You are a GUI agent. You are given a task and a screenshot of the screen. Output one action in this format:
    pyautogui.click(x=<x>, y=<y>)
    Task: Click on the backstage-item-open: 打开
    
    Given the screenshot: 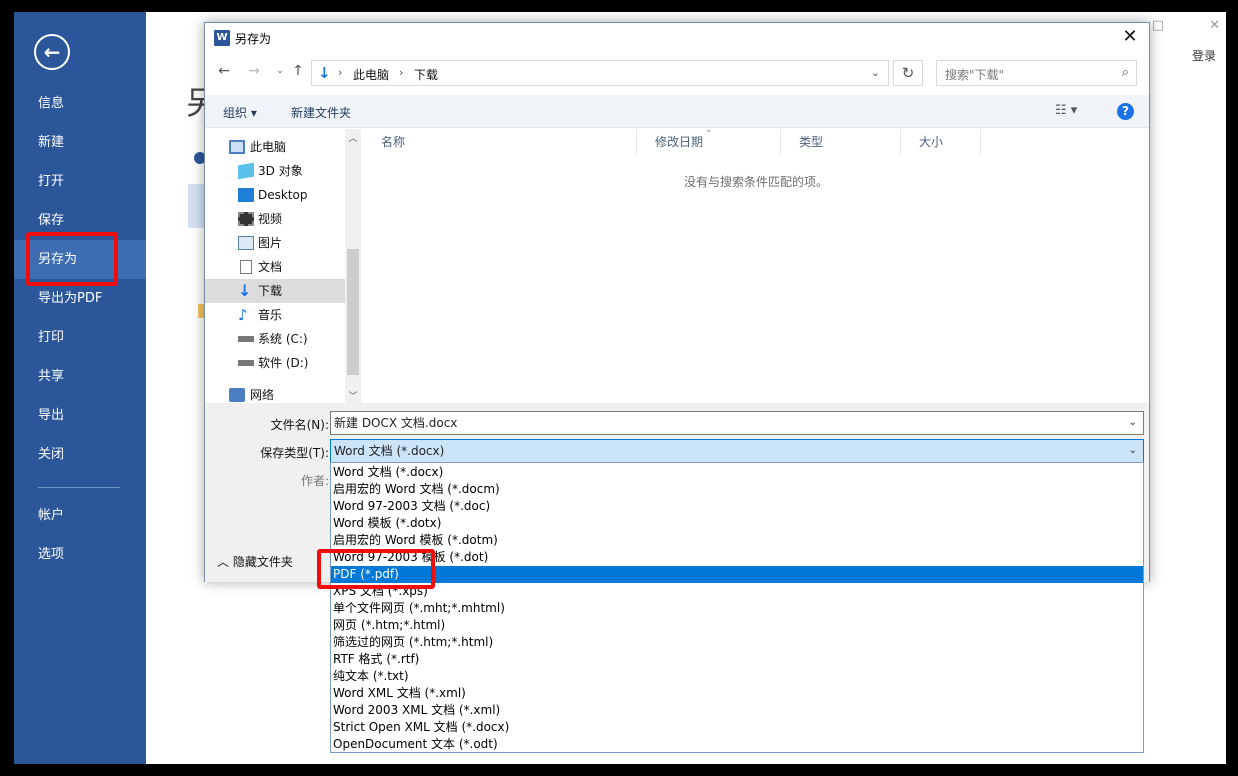 What is the action you would take?
    pyautogui.click(x=80, y=181)
    